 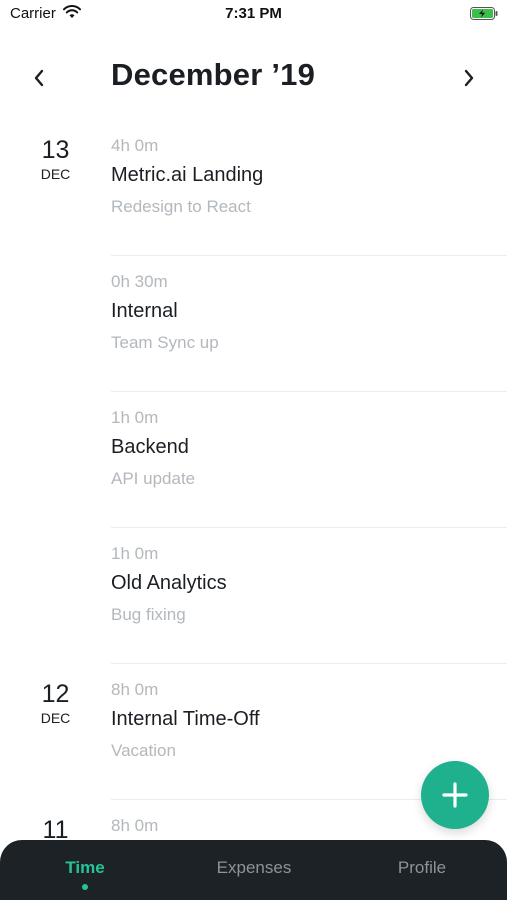 What do you see at coordinates (55, 694) in the screenshot?
I see `date-day: 12` at bounding box center [55, 694].